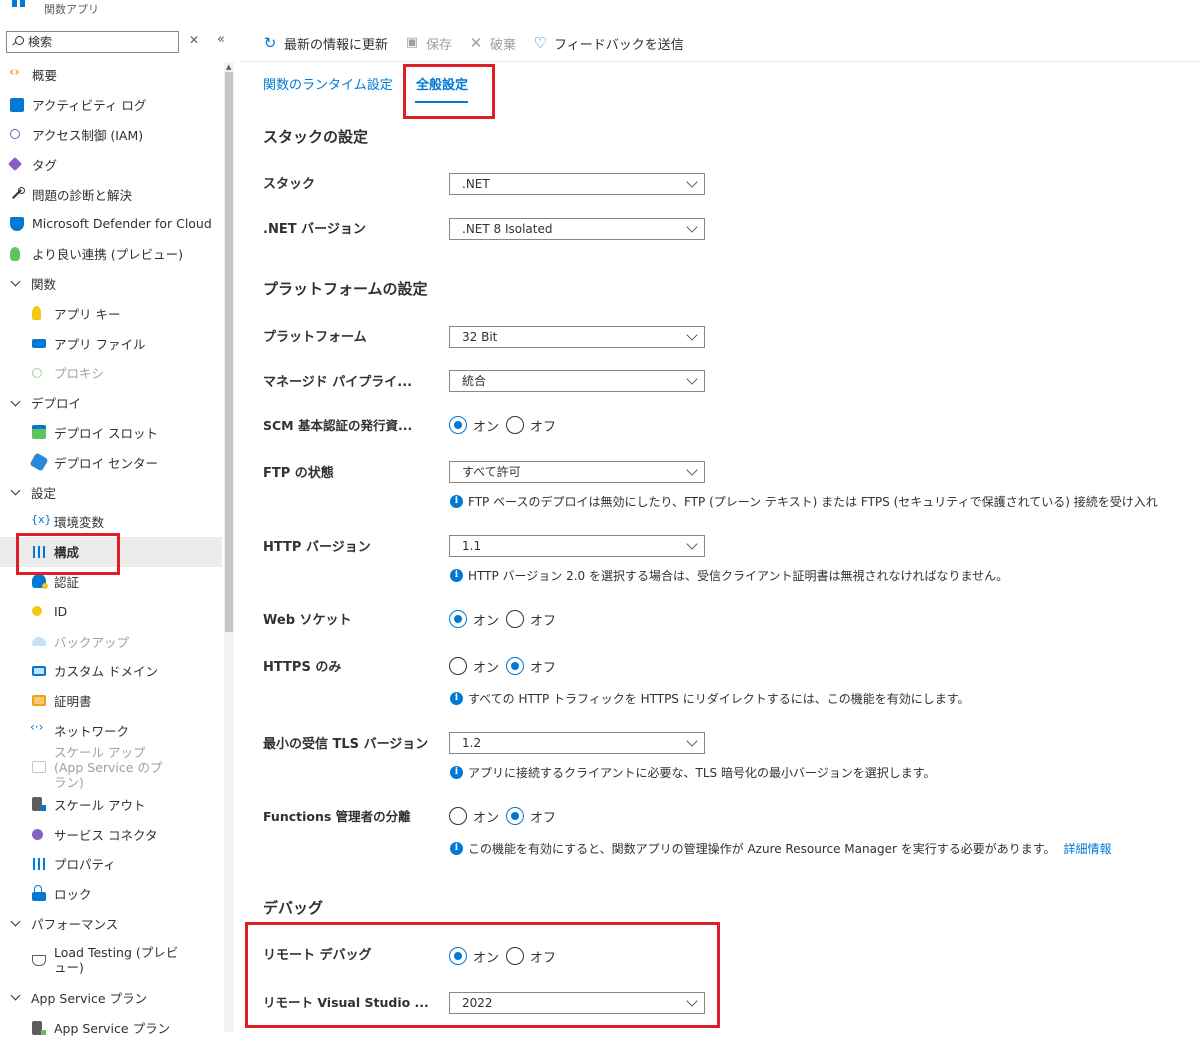 This screenshot has width=1200, height=1038. I want to click on remote-vs-dropdown: 2022, so click(577, 1003).